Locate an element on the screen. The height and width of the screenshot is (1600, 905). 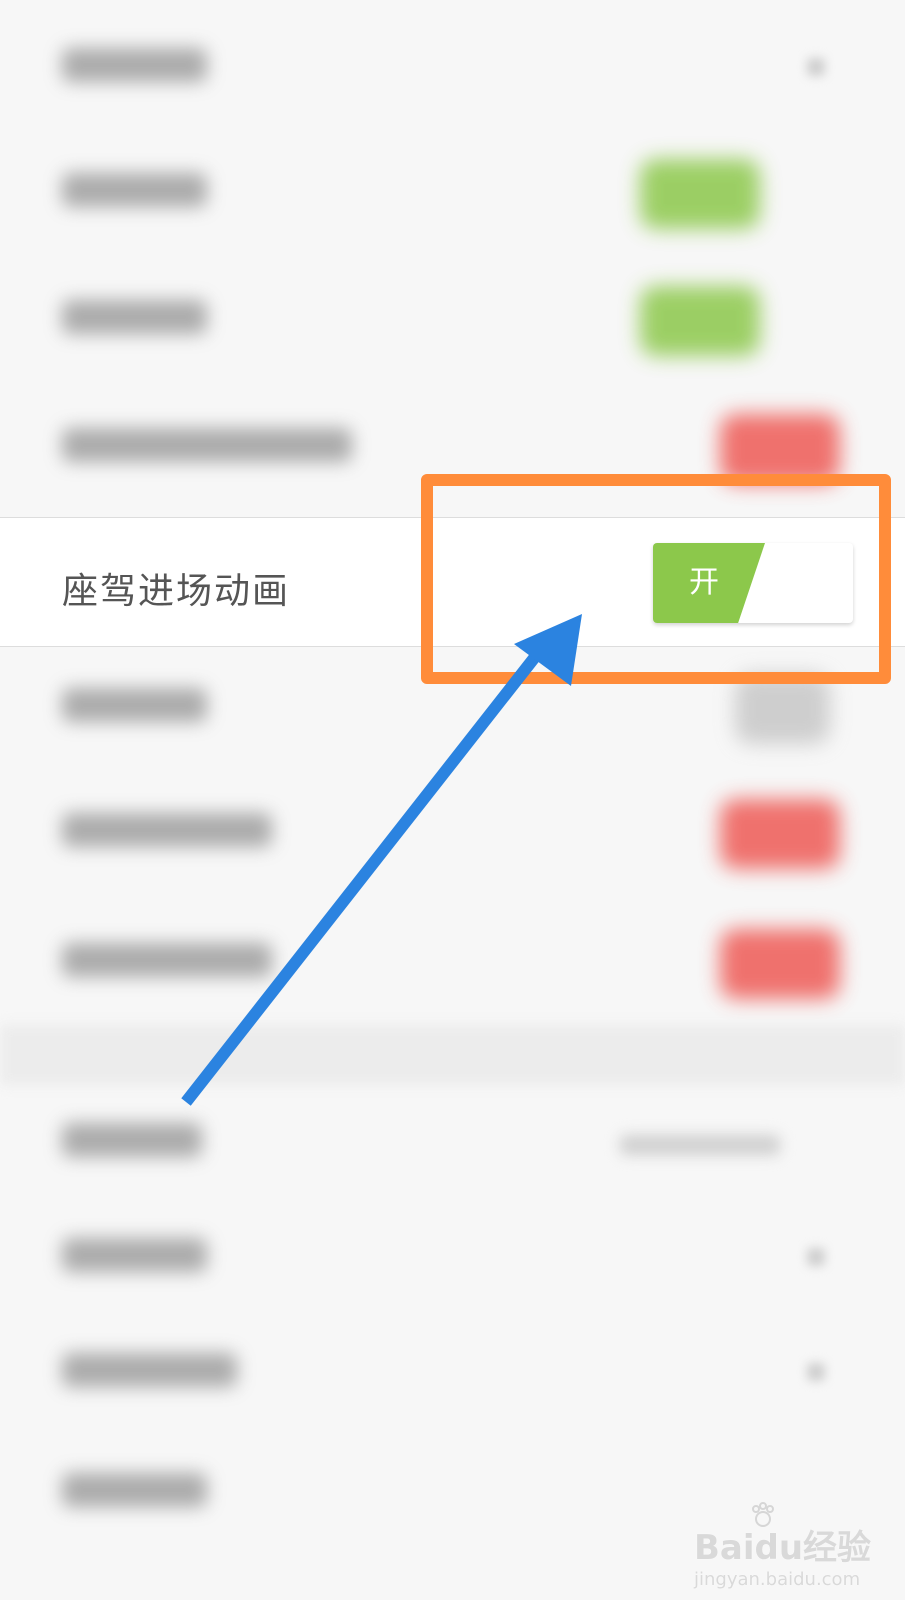
arrow-shaft is located at coordinates (364, 875).